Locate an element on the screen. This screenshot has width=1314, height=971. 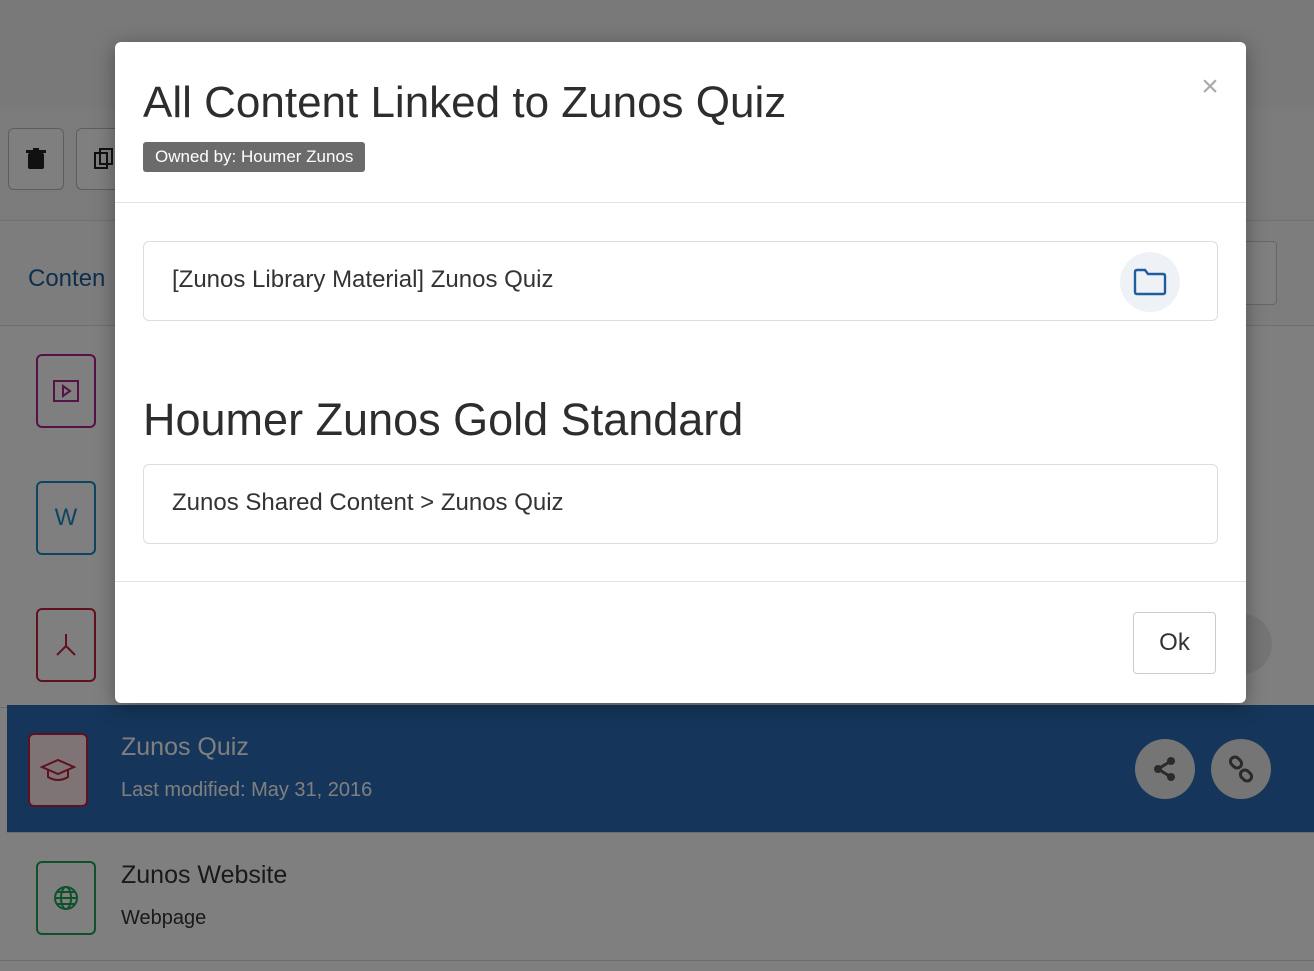
shared-path-card: Zunos Shared Content > Zunos Quiz is located at coordinates (680, 504).